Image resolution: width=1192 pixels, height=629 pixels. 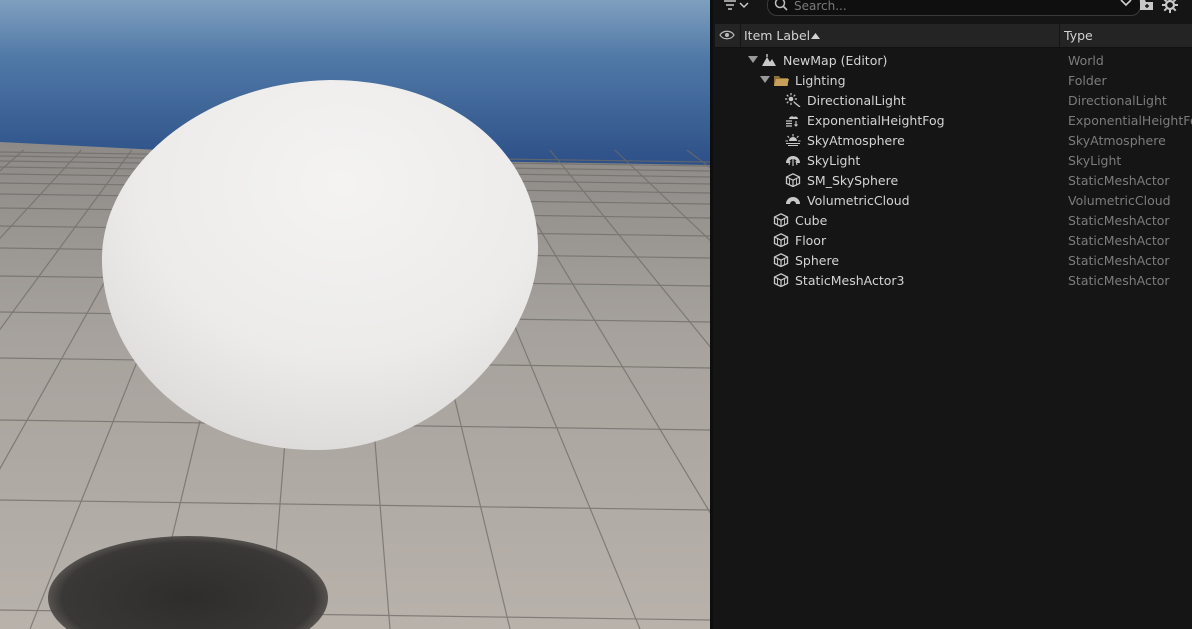 What do you see at coordinates (820, 80) in the screenshot?
I see `row-label: Lighting` at bounding box center [820, 80].